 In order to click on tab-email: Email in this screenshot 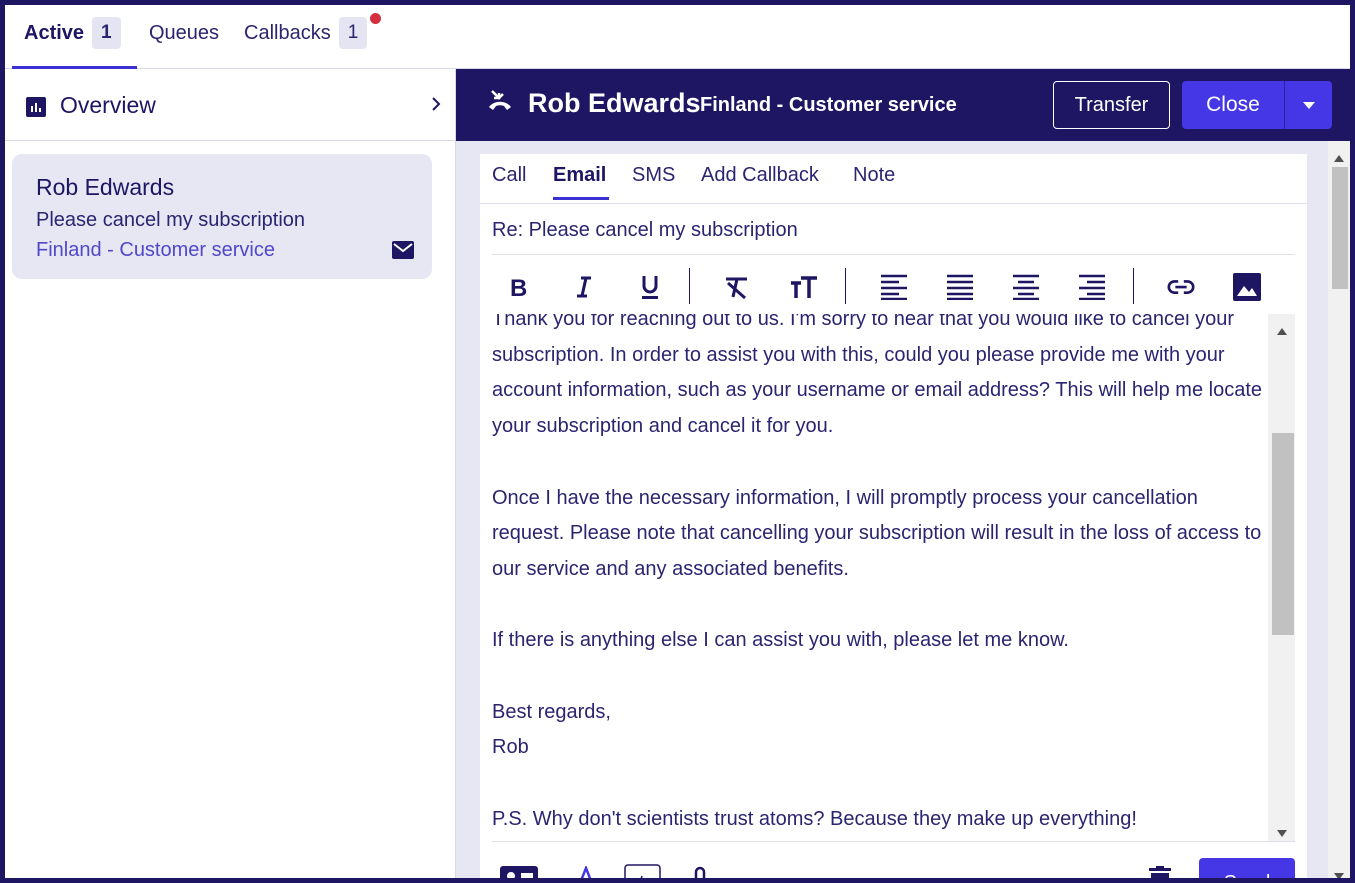, I will do `click(579, 175)`.